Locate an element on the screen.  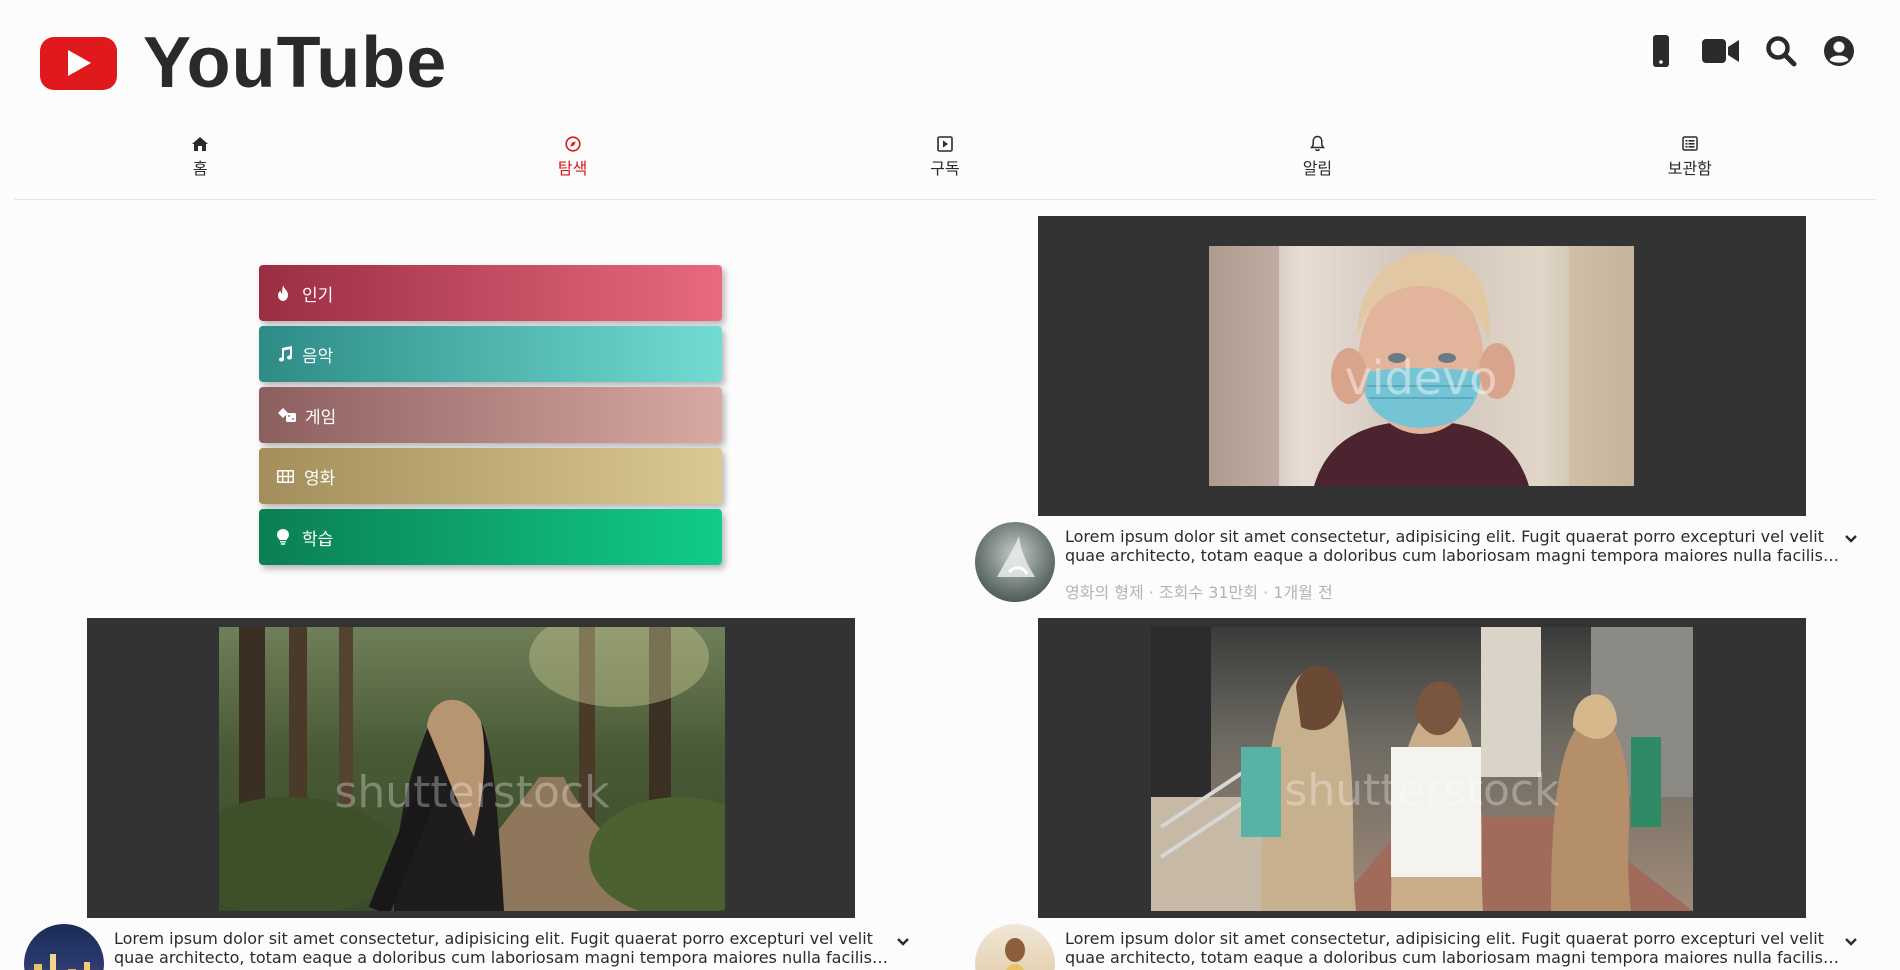
main-nav: 홈 탐색 구독 알림 보관함 is located at coordinates (945, 155).